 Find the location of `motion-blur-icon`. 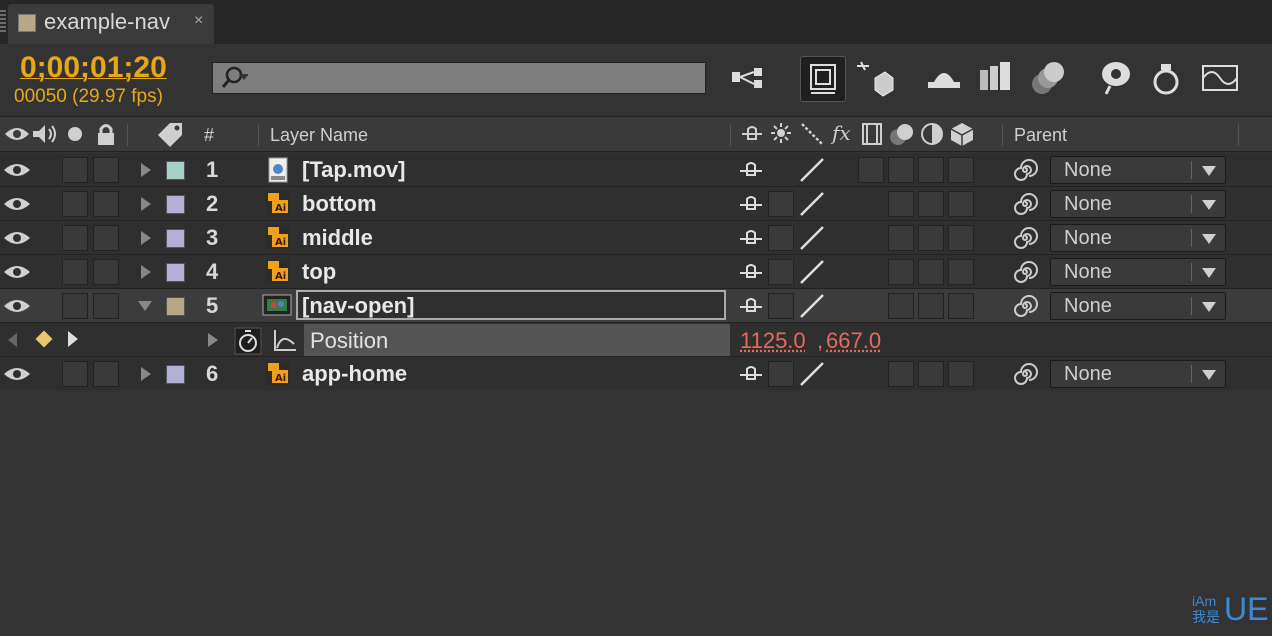

motion-blur-icon is located at coordinates (1048, 78).